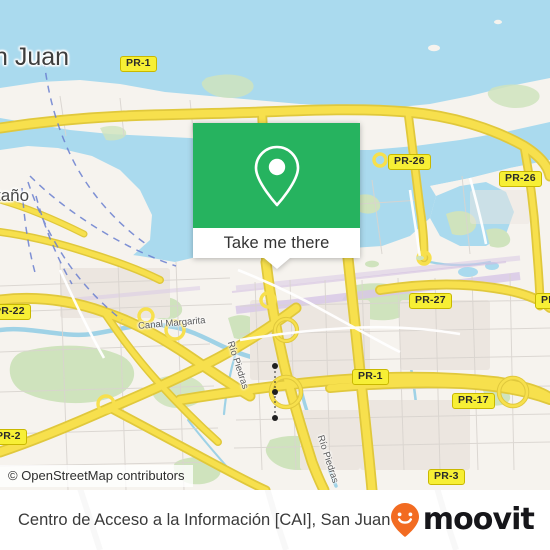 The width and height of the screenshot is (550, 550). Describe the element at coordinates (13, 437) in the screenshot. I see `road-shield-pr-2: PR-2` at that location.